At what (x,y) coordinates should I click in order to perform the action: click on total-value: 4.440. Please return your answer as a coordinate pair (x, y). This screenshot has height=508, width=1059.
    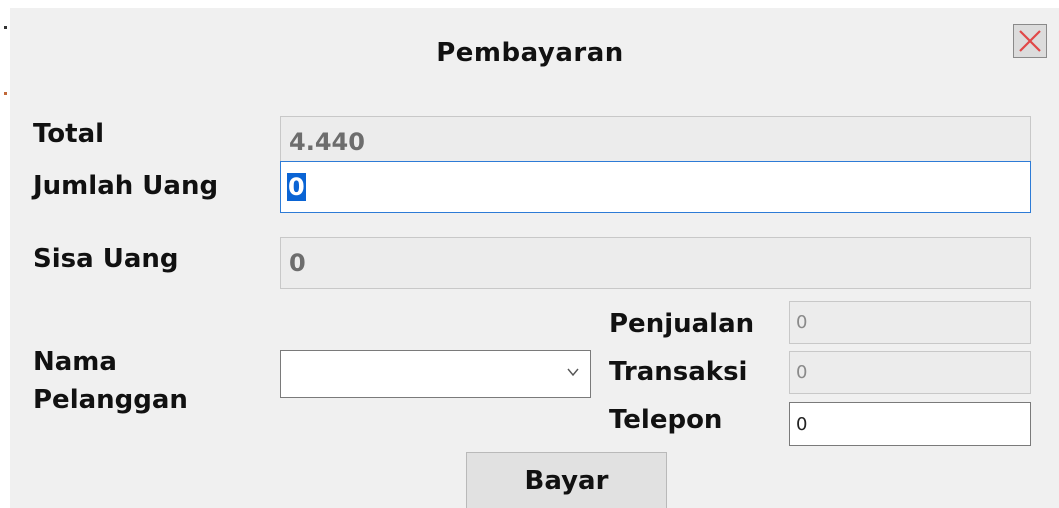
    Looking at the image, I should click on (327, 141).